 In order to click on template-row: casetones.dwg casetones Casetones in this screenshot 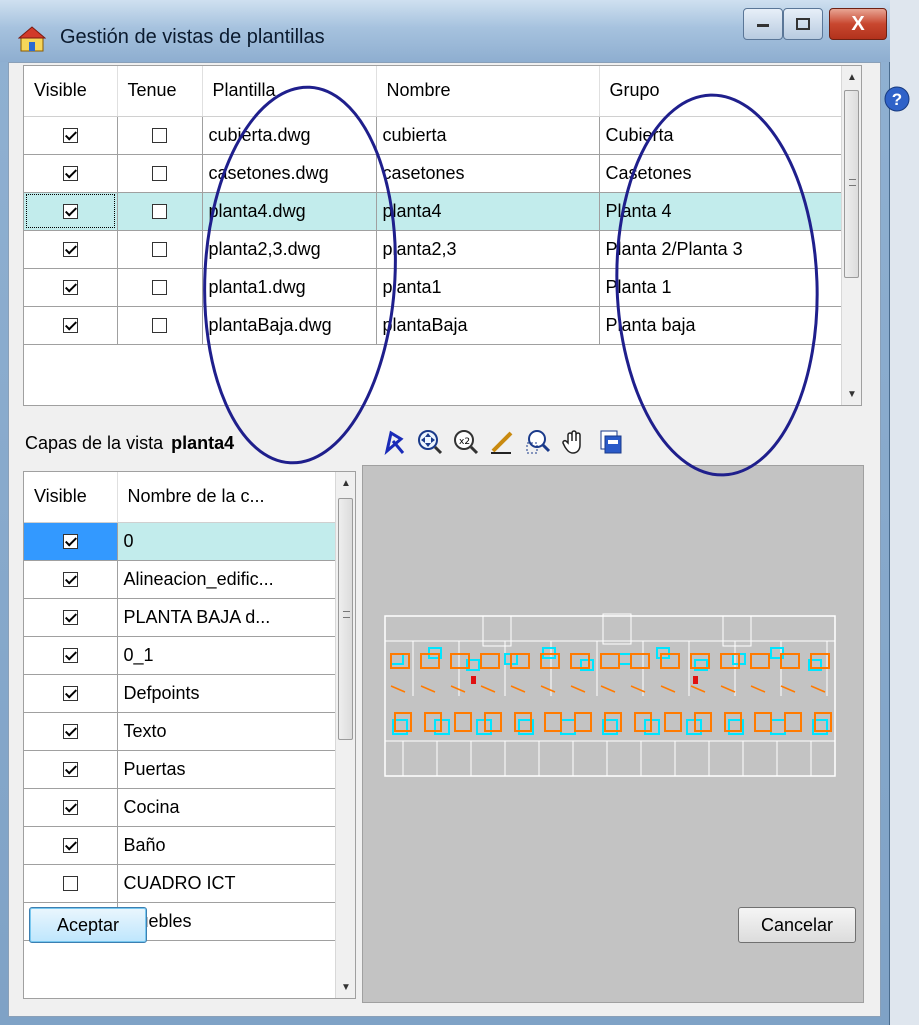, I will do `click(434, 173)`.